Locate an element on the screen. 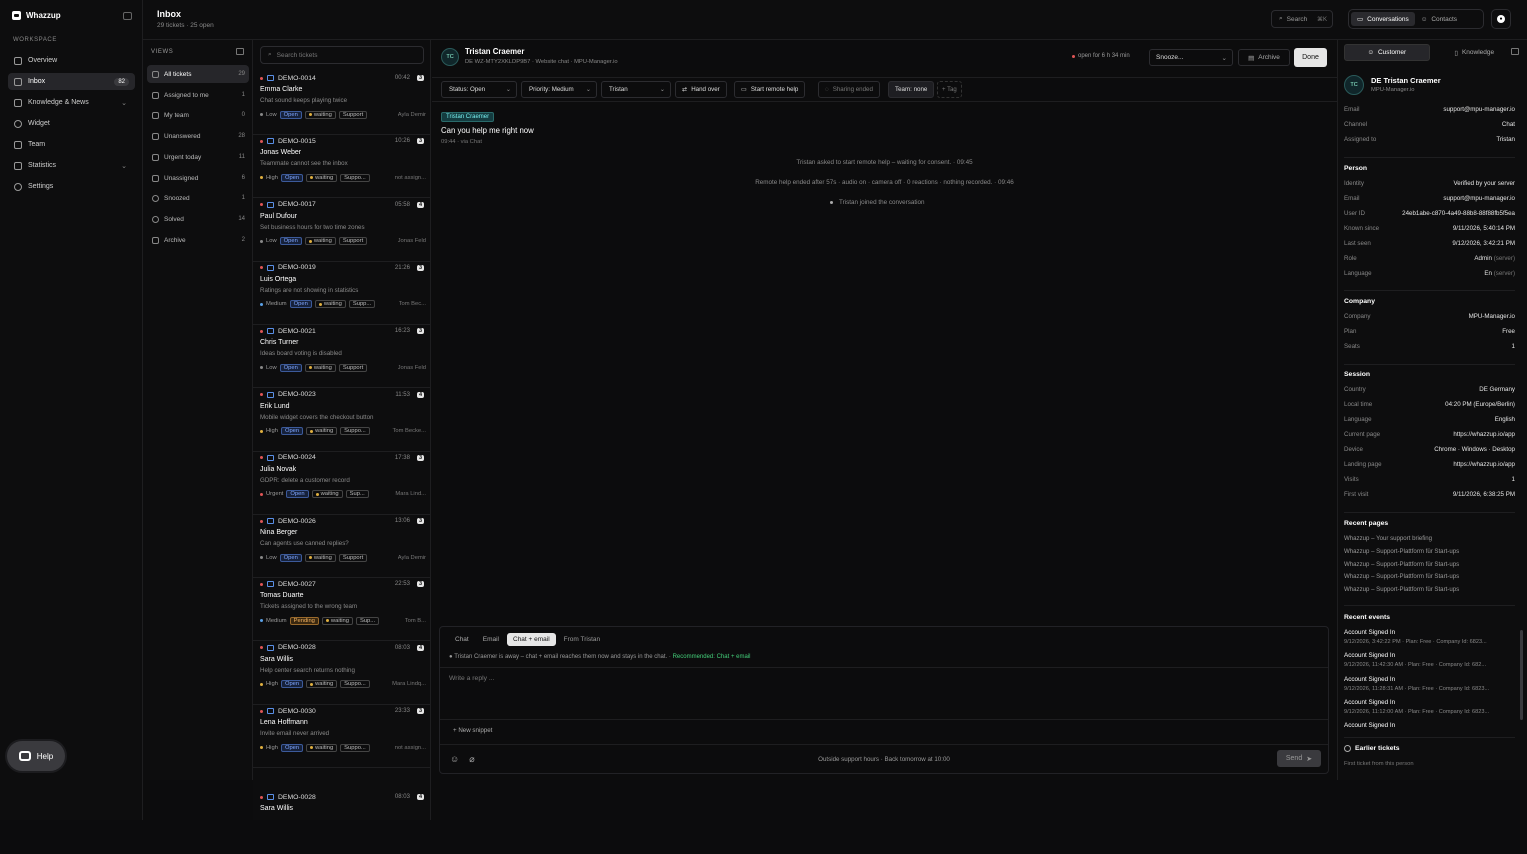 This screenshot has width=1527, height=854. brand: Whazzup is located at coordinates (36, 15).